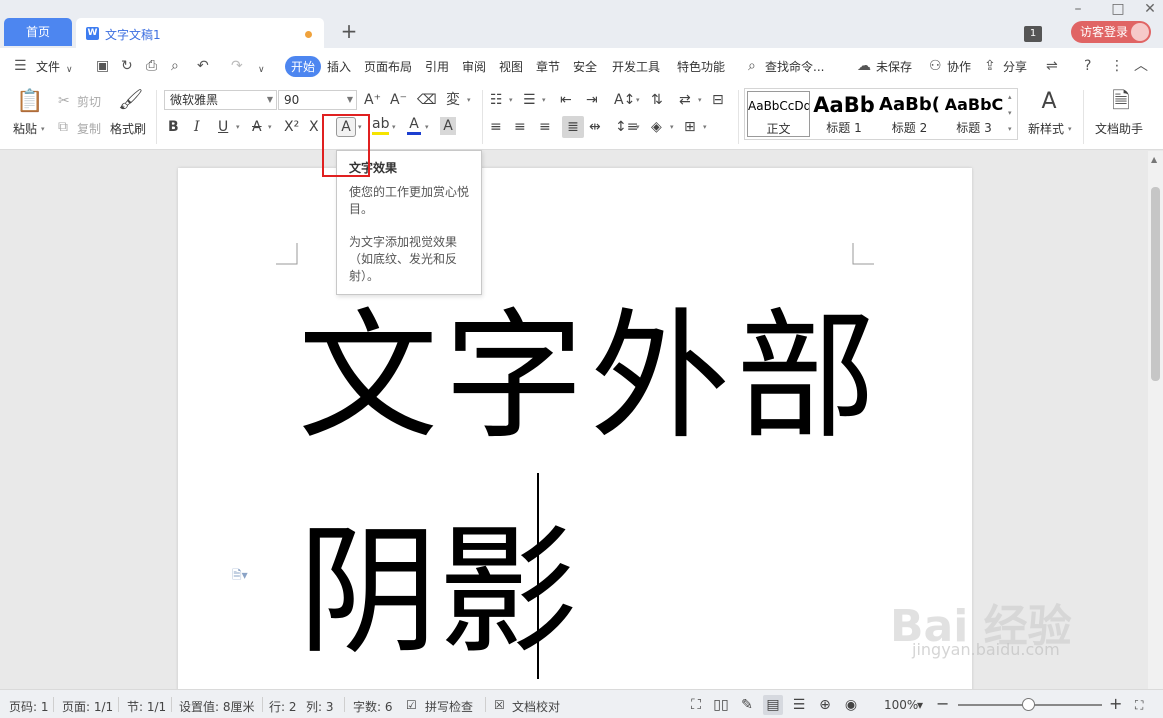 The image size is (1163, 718). Describe the element at coordinates (520, 127) in the screenshot. I see `align-center-icon: ≡` at that location.